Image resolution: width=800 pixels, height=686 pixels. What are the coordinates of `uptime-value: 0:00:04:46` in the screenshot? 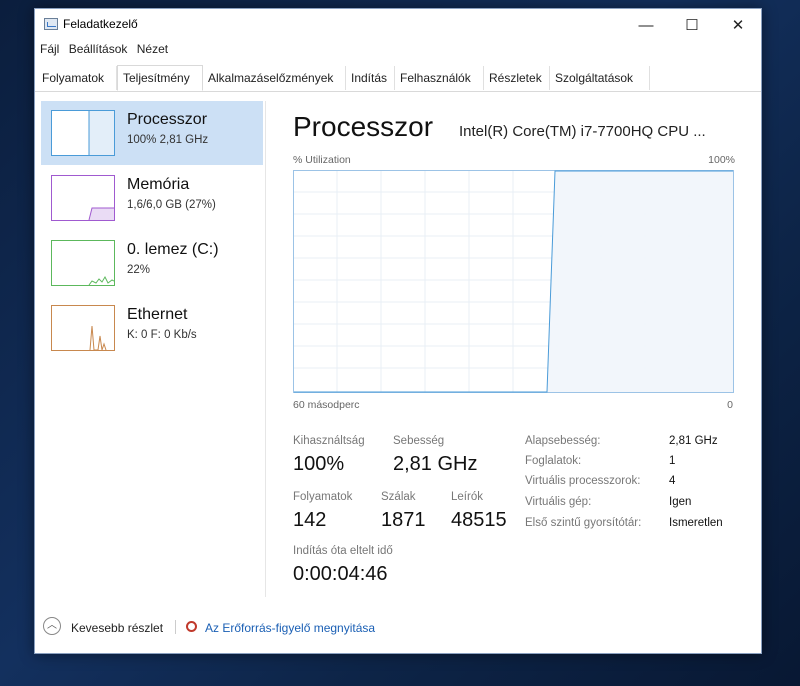 It's located at (340, 574).